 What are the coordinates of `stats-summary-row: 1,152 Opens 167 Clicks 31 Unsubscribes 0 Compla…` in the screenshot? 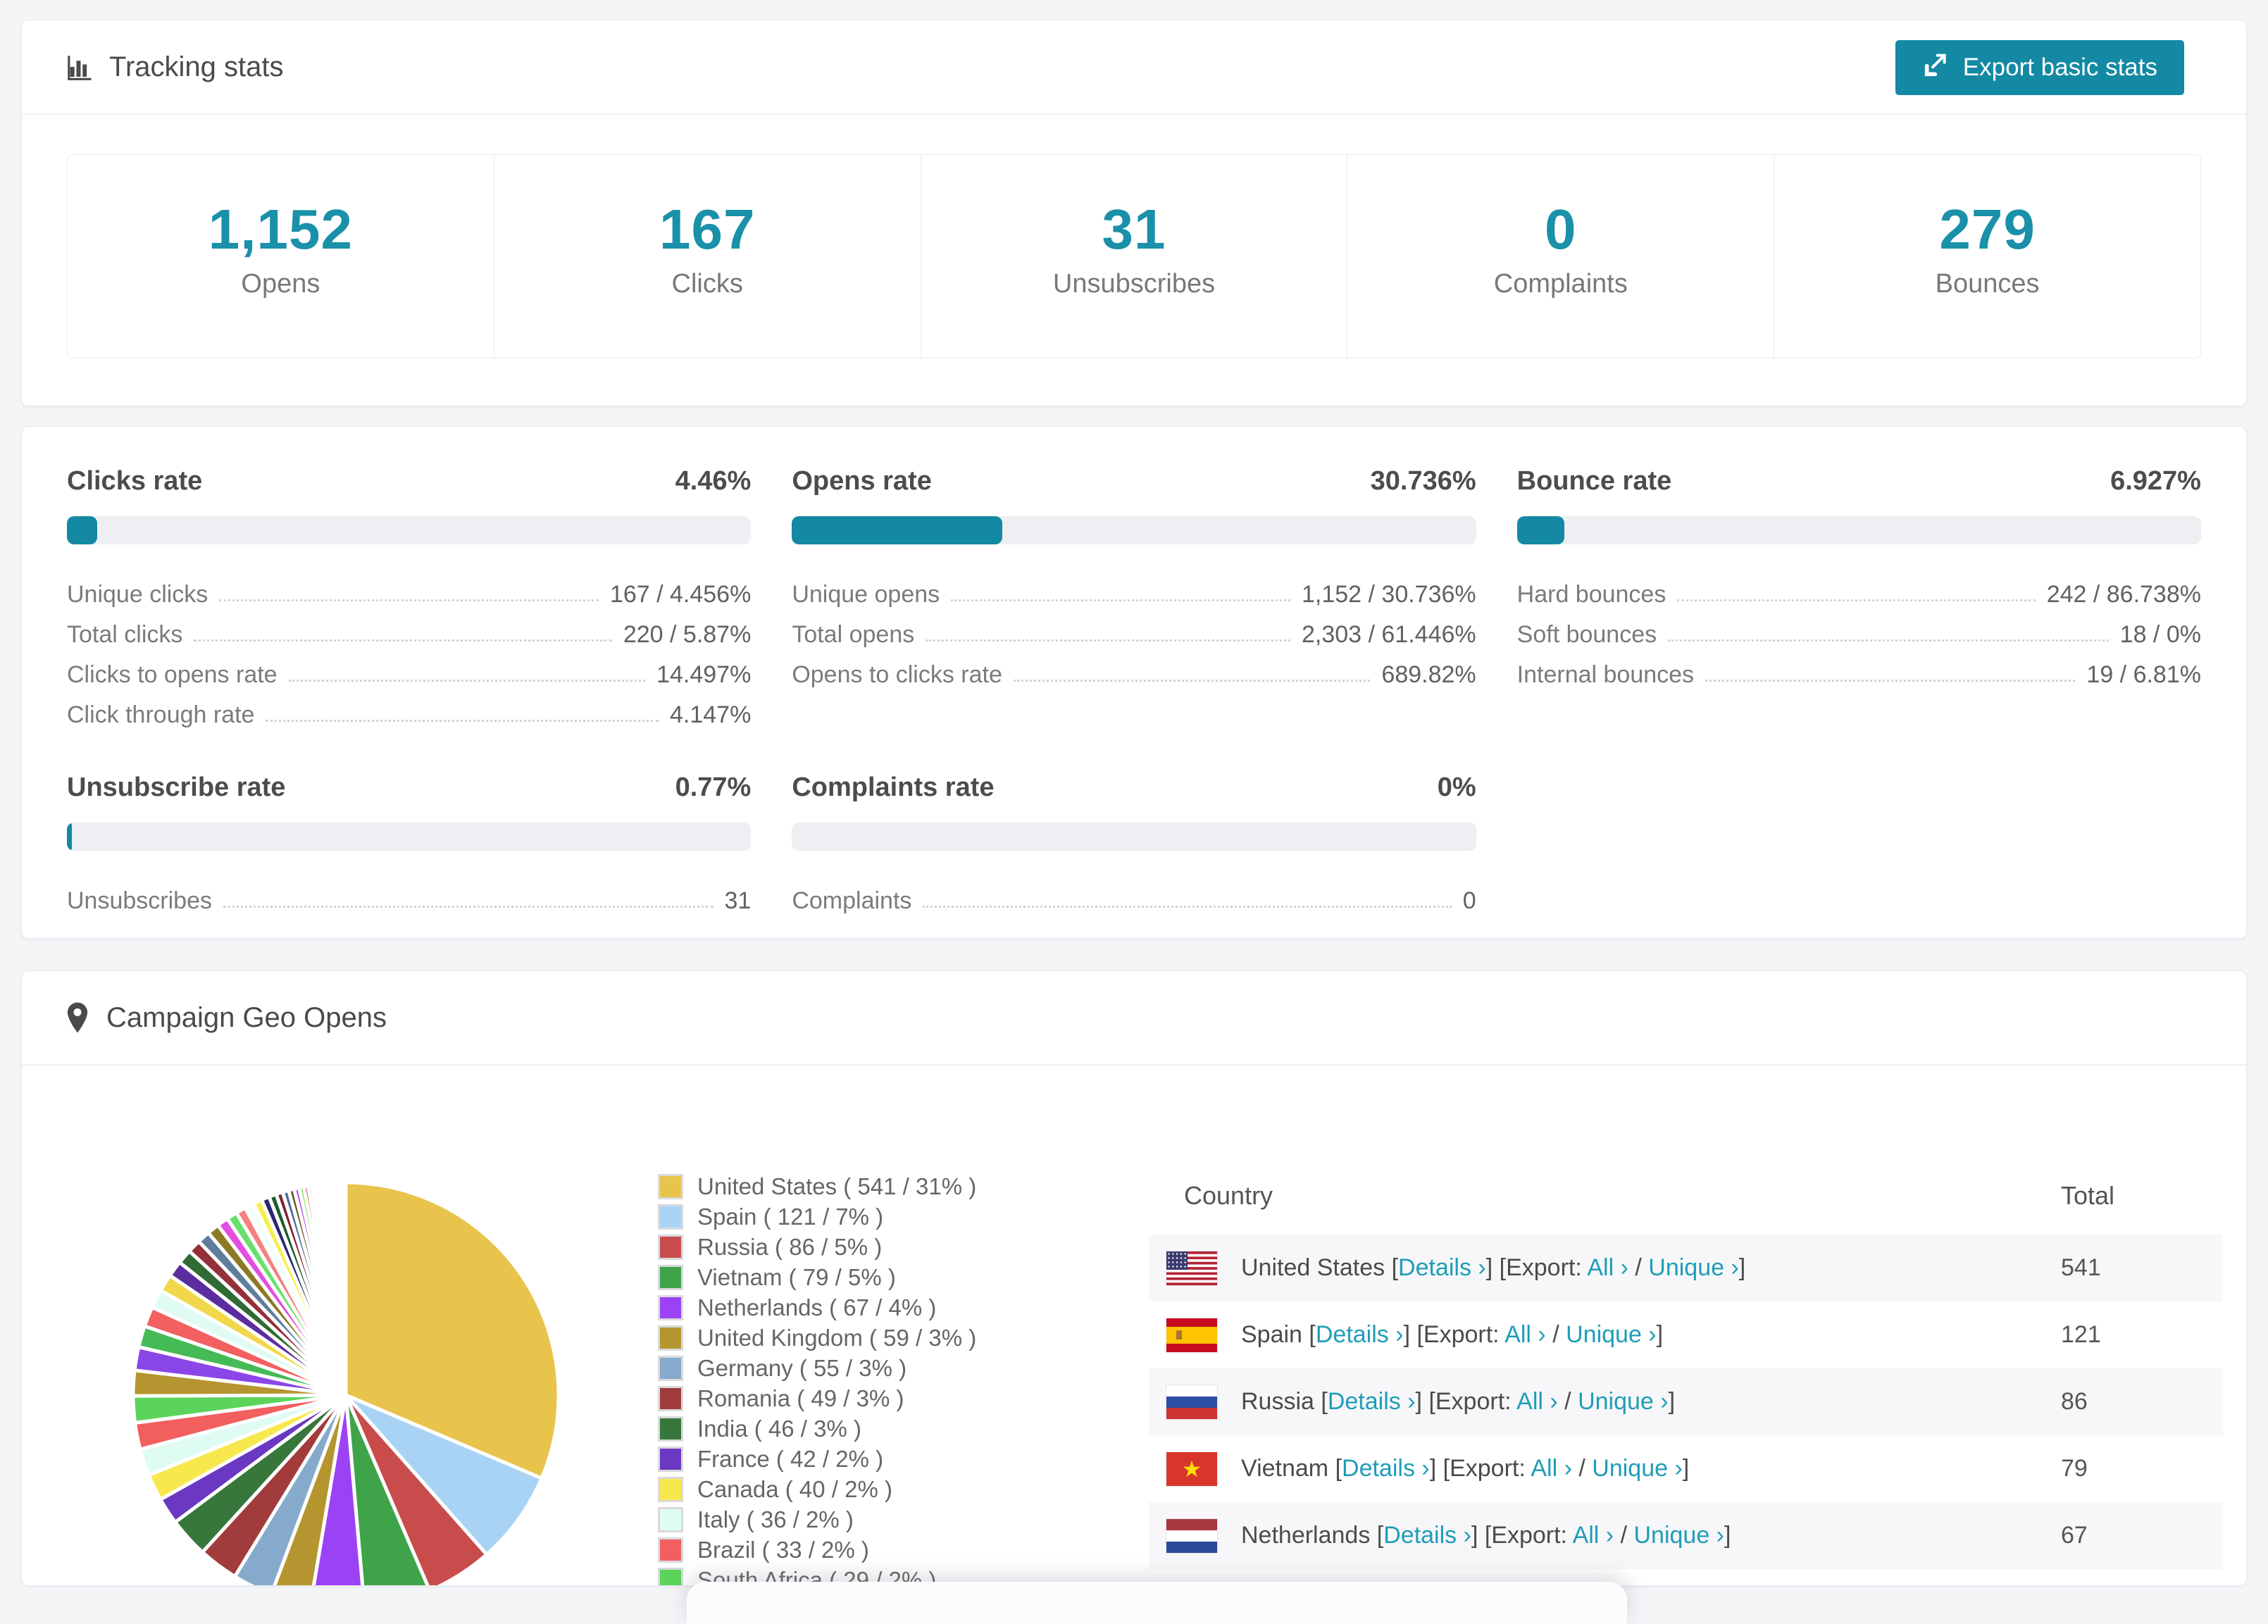 It's located at (1134, 256).